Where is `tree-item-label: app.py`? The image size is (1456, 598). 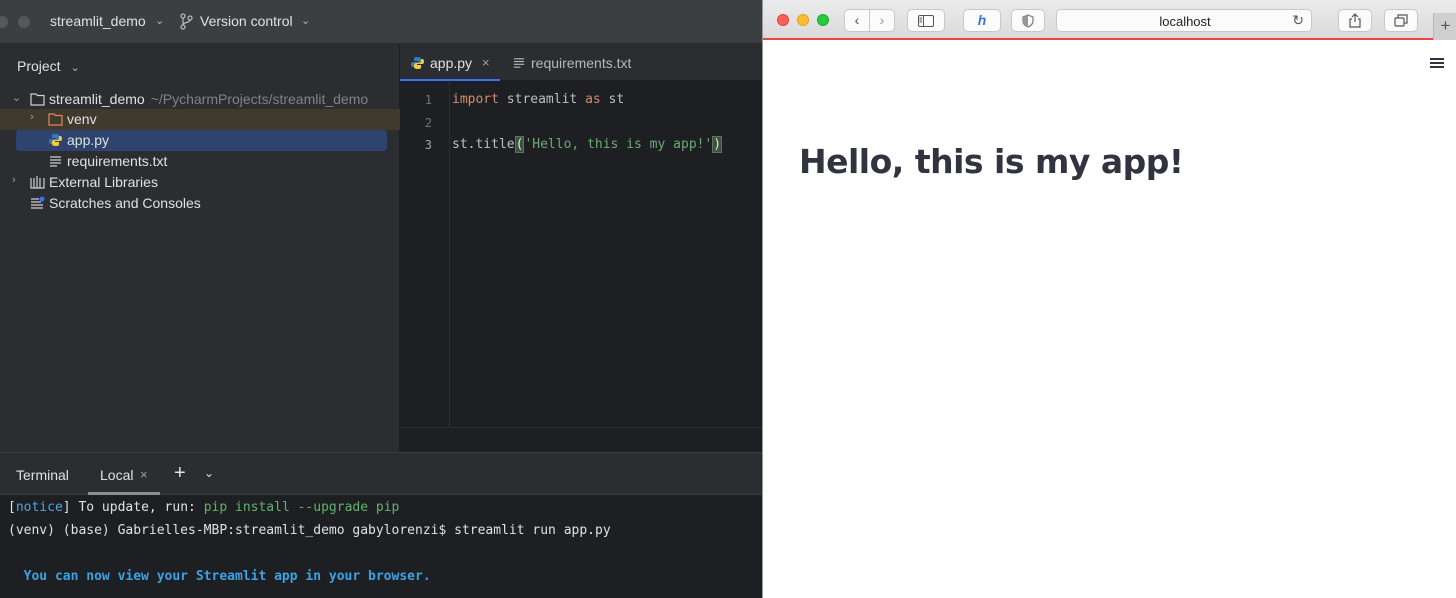
tree-item-label: app.py is located at coordinates (88, 140).